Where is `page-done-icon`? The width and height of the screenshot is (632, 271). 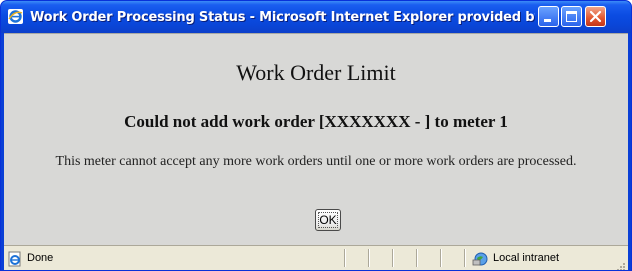
page-done-icon is located at coordinates (15, 259).